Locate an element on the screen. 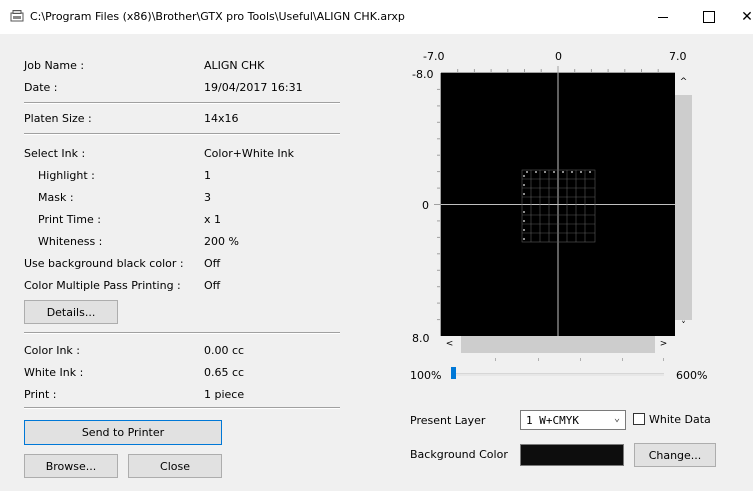 The height and width of the screenshot is (491, 753). job-name-label: Job Name : is located at coordinates (54, 65).